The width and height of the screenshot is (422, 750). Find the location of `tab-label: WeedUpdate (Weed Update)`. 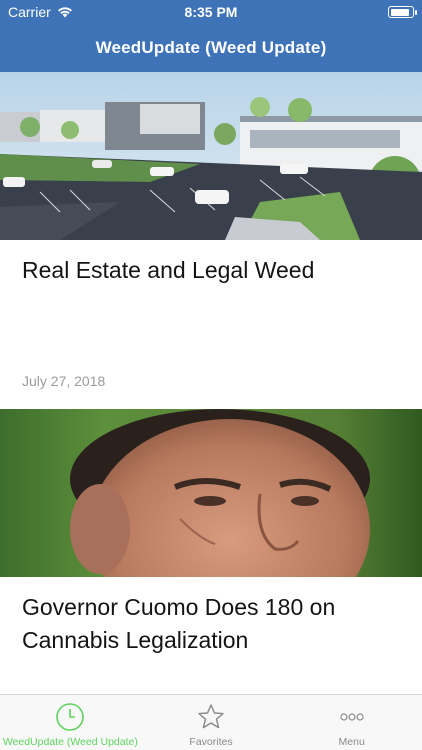

tab-label: WeedUpdate (Weed Update) is located at coordinates (70, 742).